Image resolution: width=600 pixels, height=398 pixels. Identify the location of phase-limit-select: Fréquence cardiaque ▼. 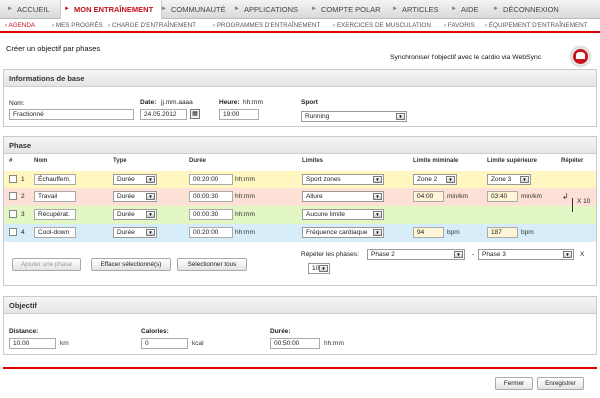
(343, 232).